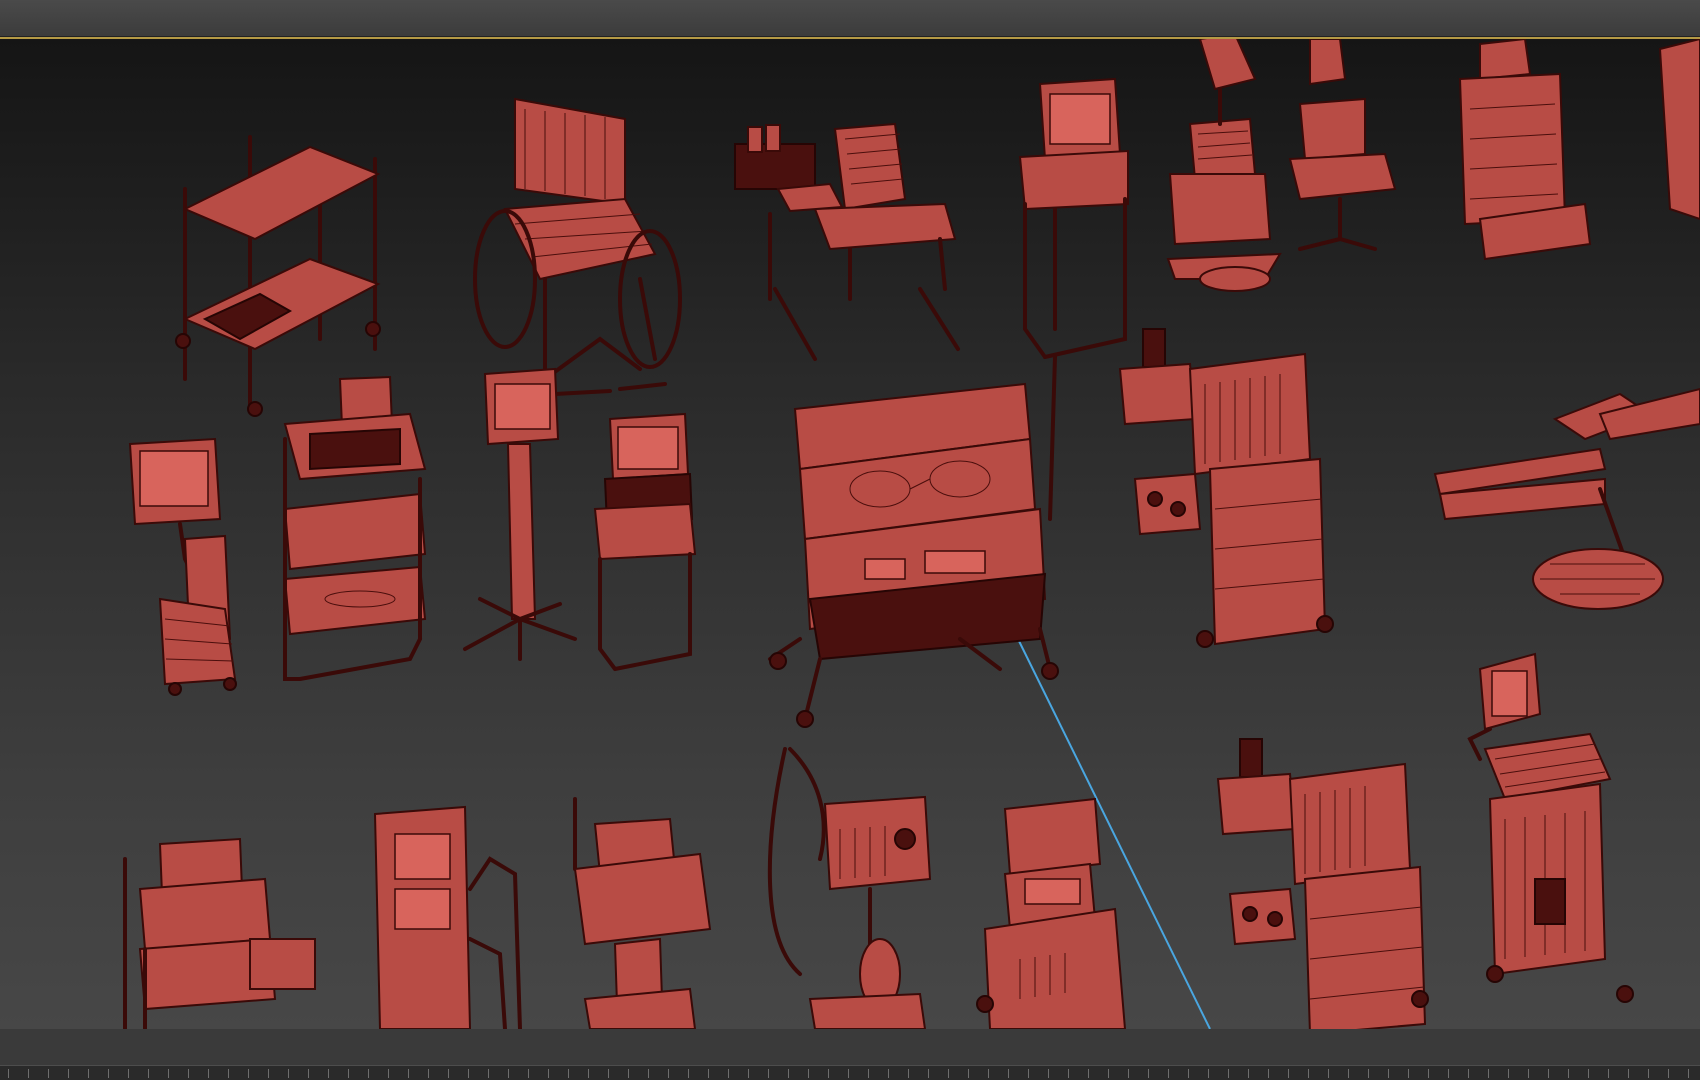 This screenshot has width=1700, height=1080. What do you see at coordinates (850, 18) in the screenshot?
I see `viewport-header-bar` at bounding box center [850, 18].